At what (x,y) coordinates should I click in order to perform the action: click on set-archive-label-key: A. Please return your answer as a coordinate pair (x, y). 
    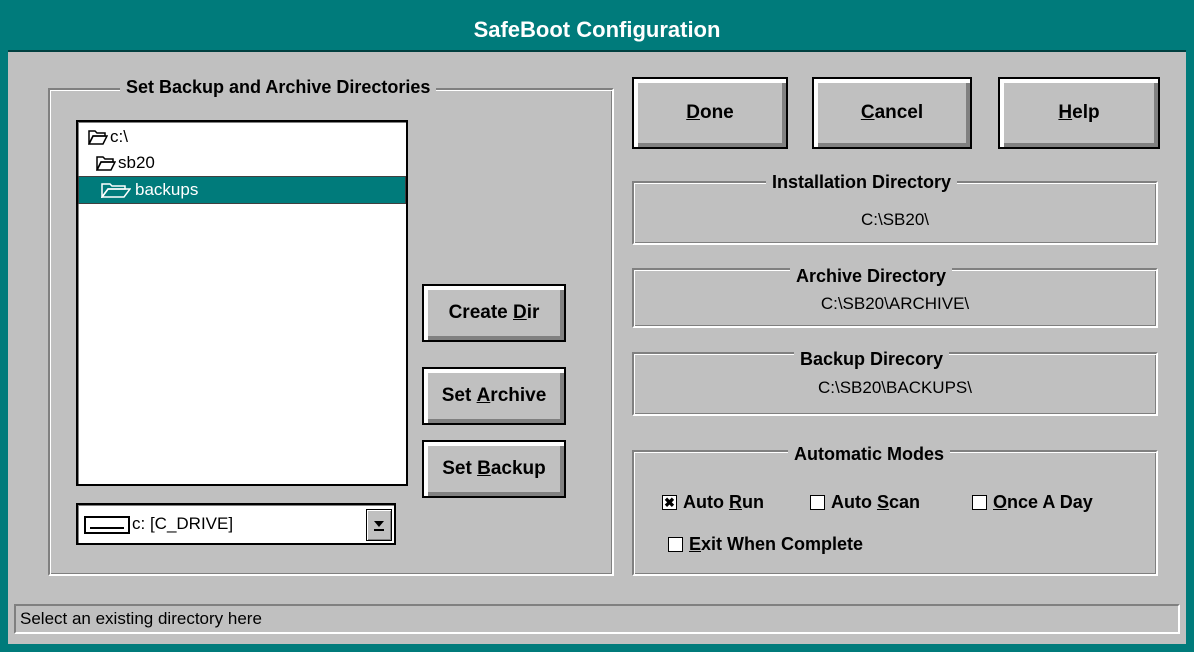
    Looking at the image, I should click on (483, 395).